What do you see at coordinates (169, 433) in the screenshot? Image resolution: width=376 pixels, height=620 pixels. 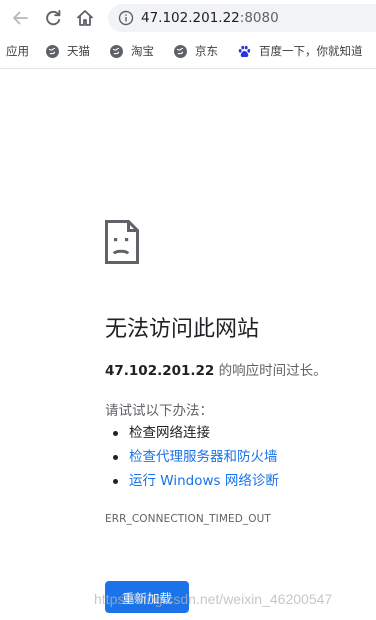 I see `suggestion-text: 检查网络连接` at bounding box center [169, 433].